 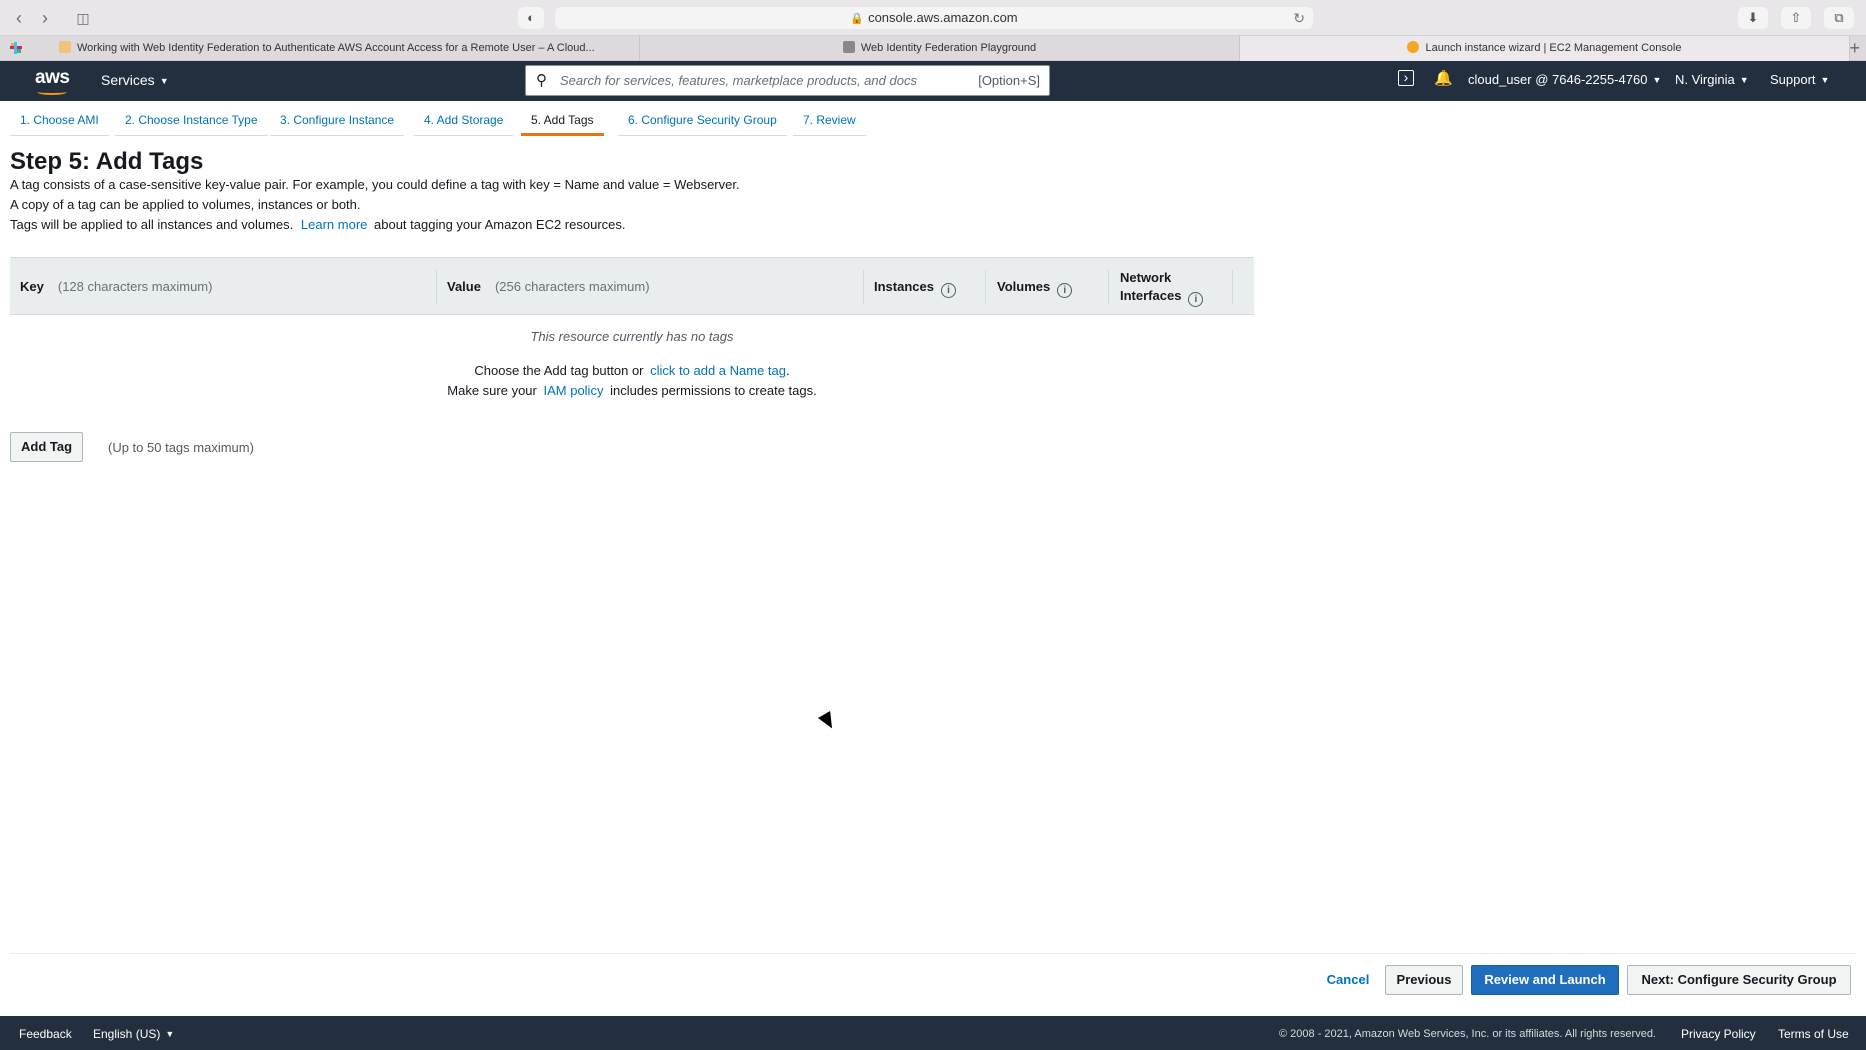 What do you see at coordinates (573, 390) in the screenshot?
I see `iam-policy-link: IAM policy` at bounding box center [573, 390].